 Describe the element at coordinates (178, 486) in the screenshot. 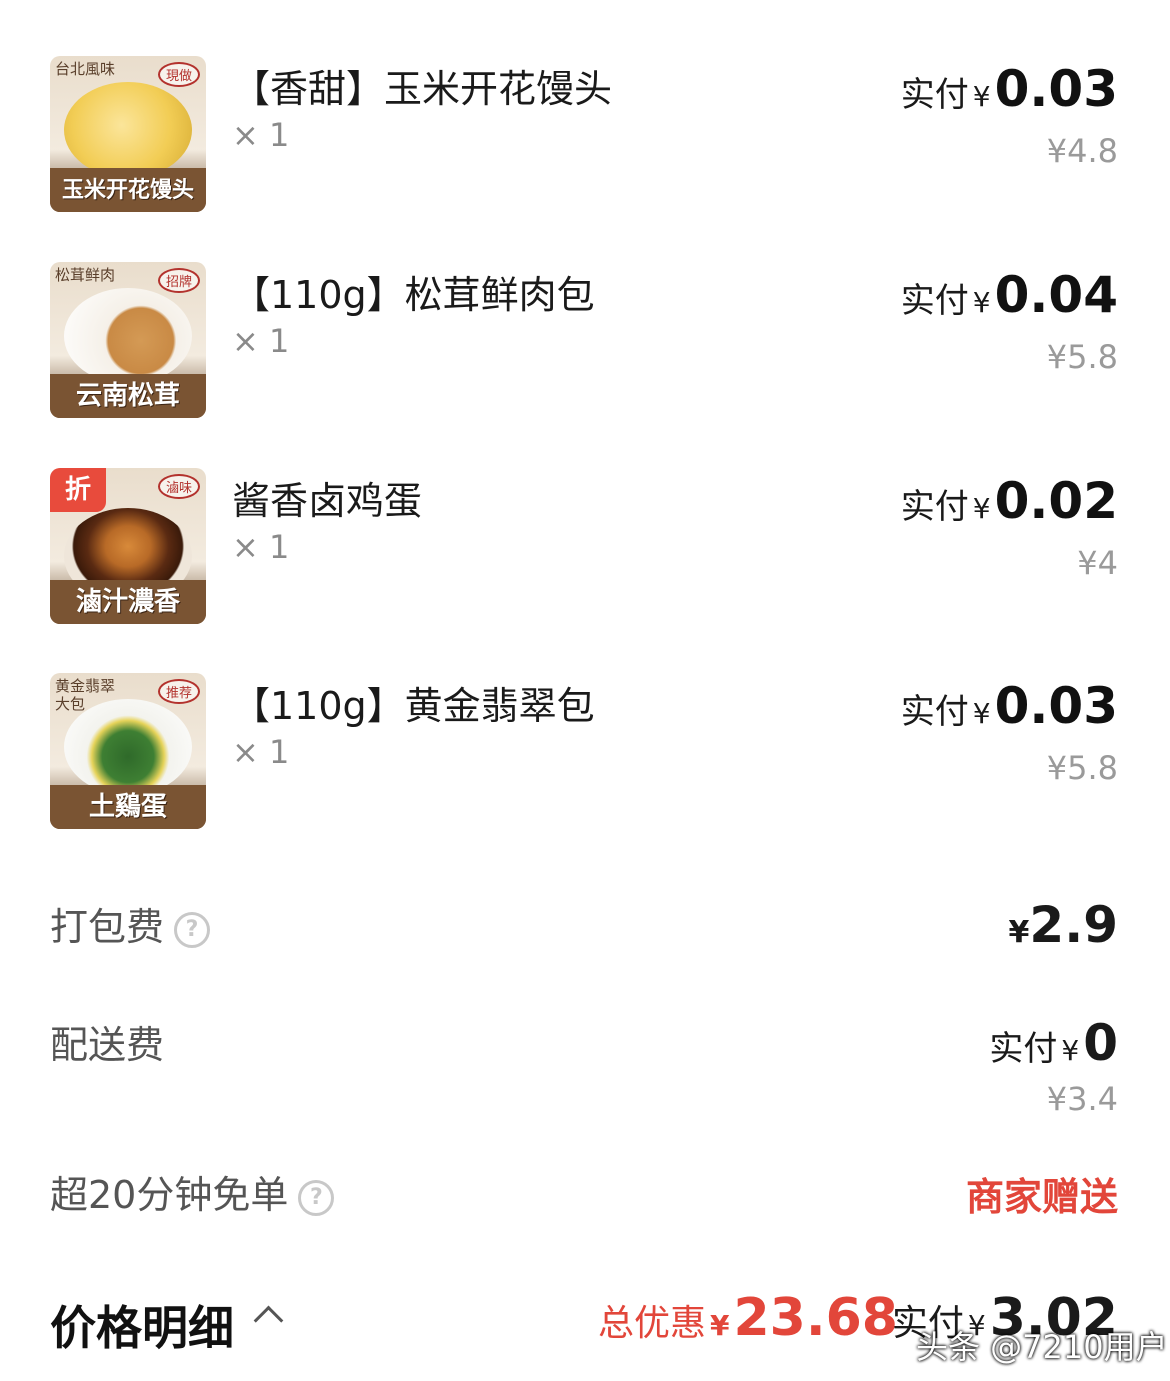

I see `image-stamp: 滷味` at that location.